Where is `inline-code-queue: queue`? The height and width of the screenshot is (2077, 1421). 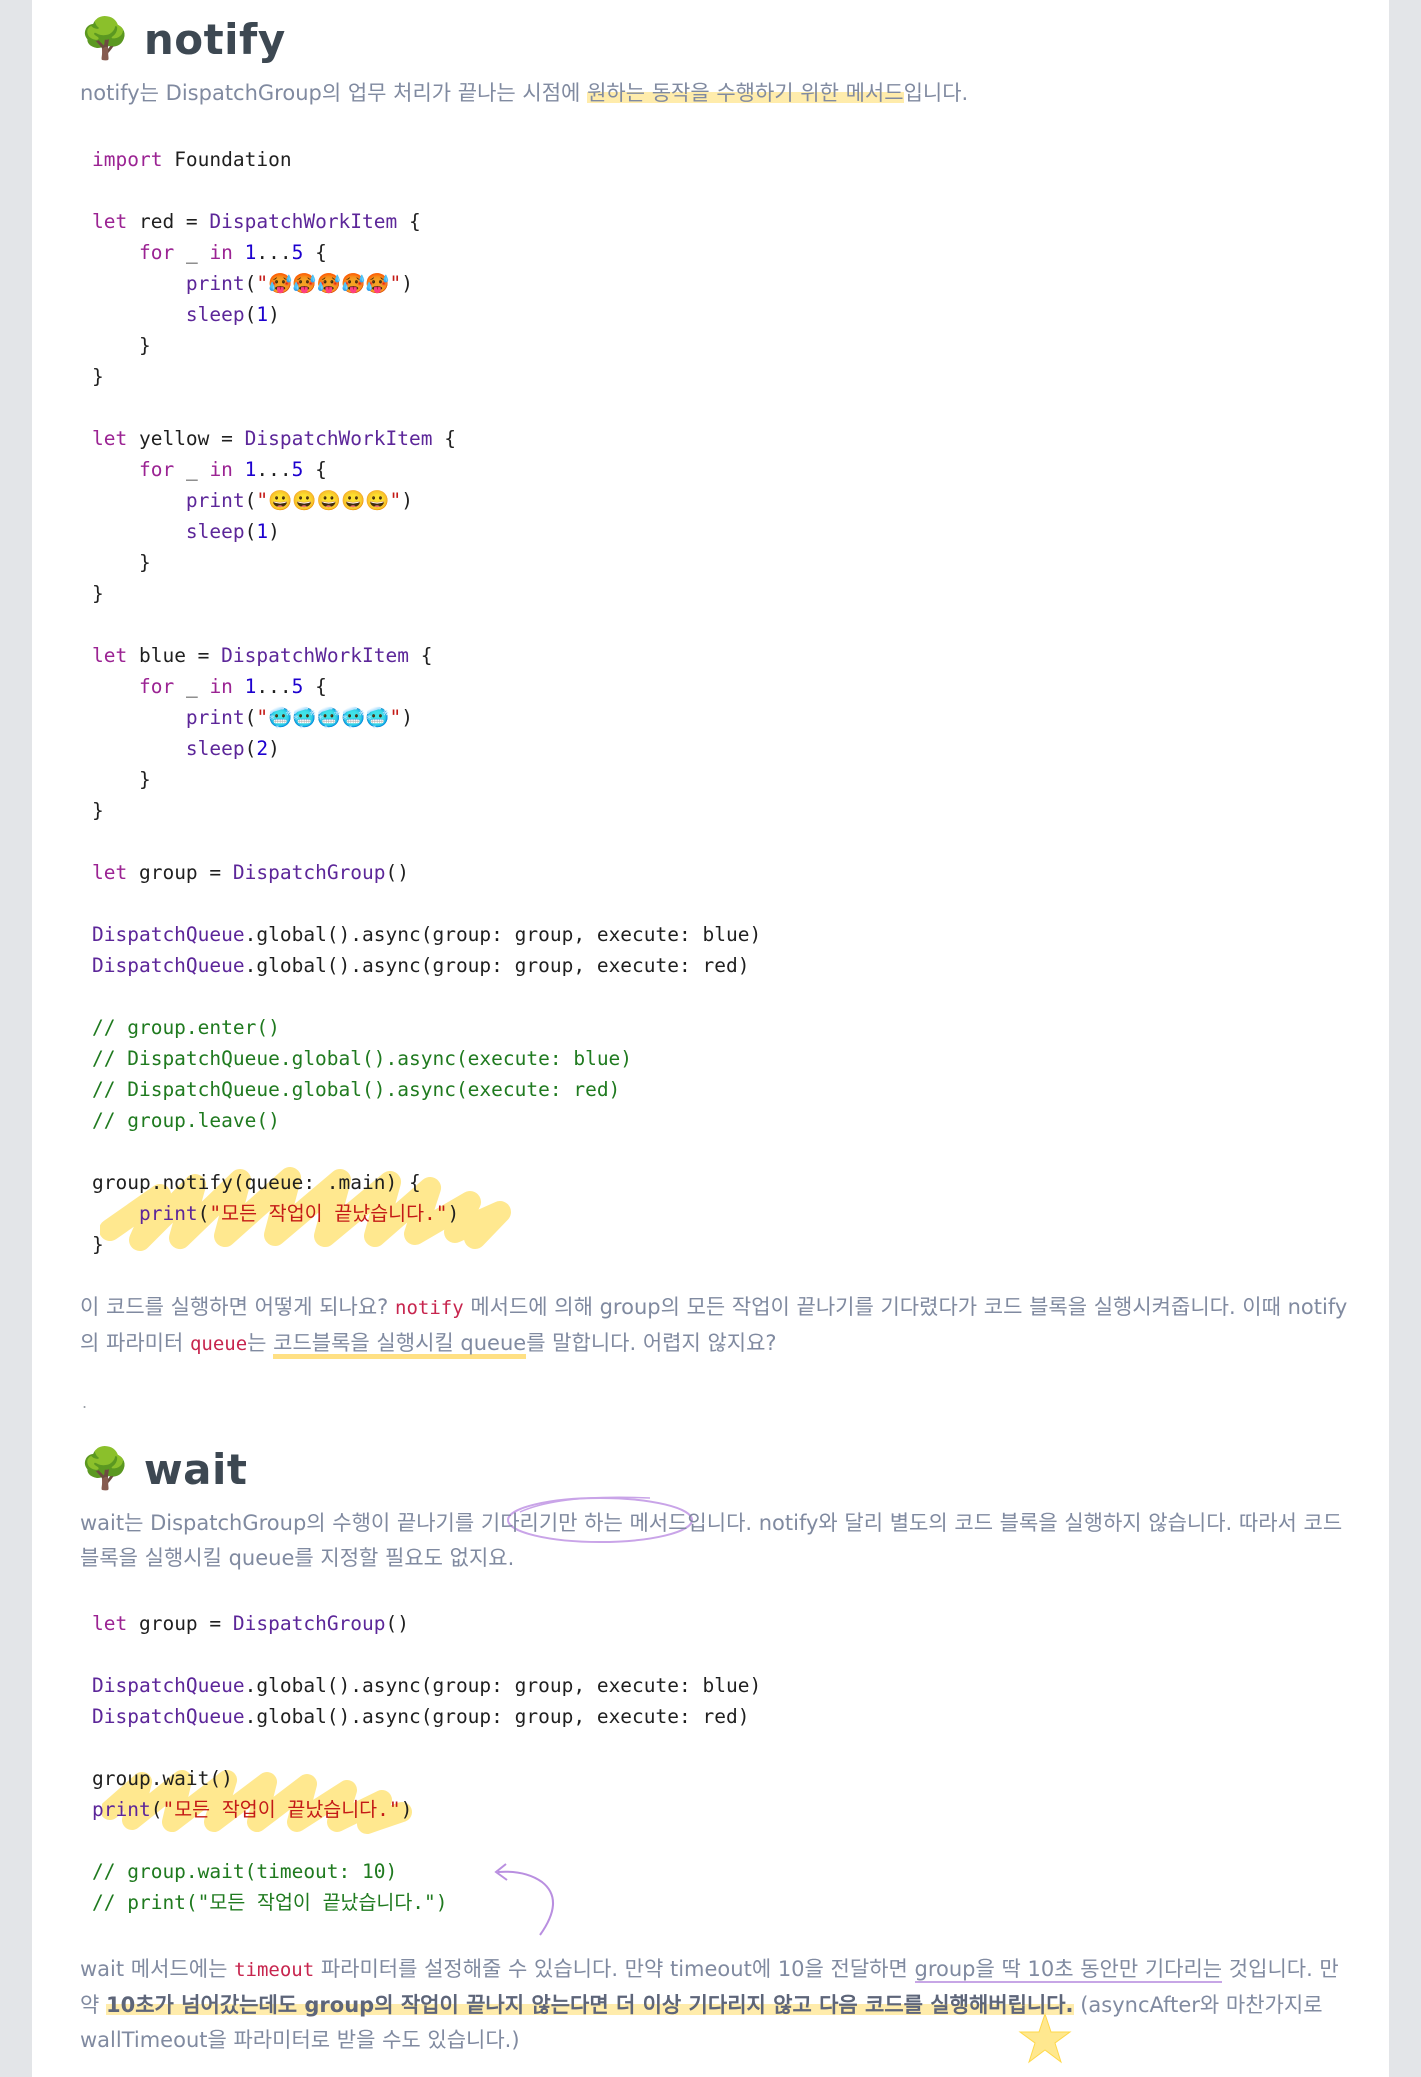 inline-code-queue: queue is located at coordinates (218, 1344).